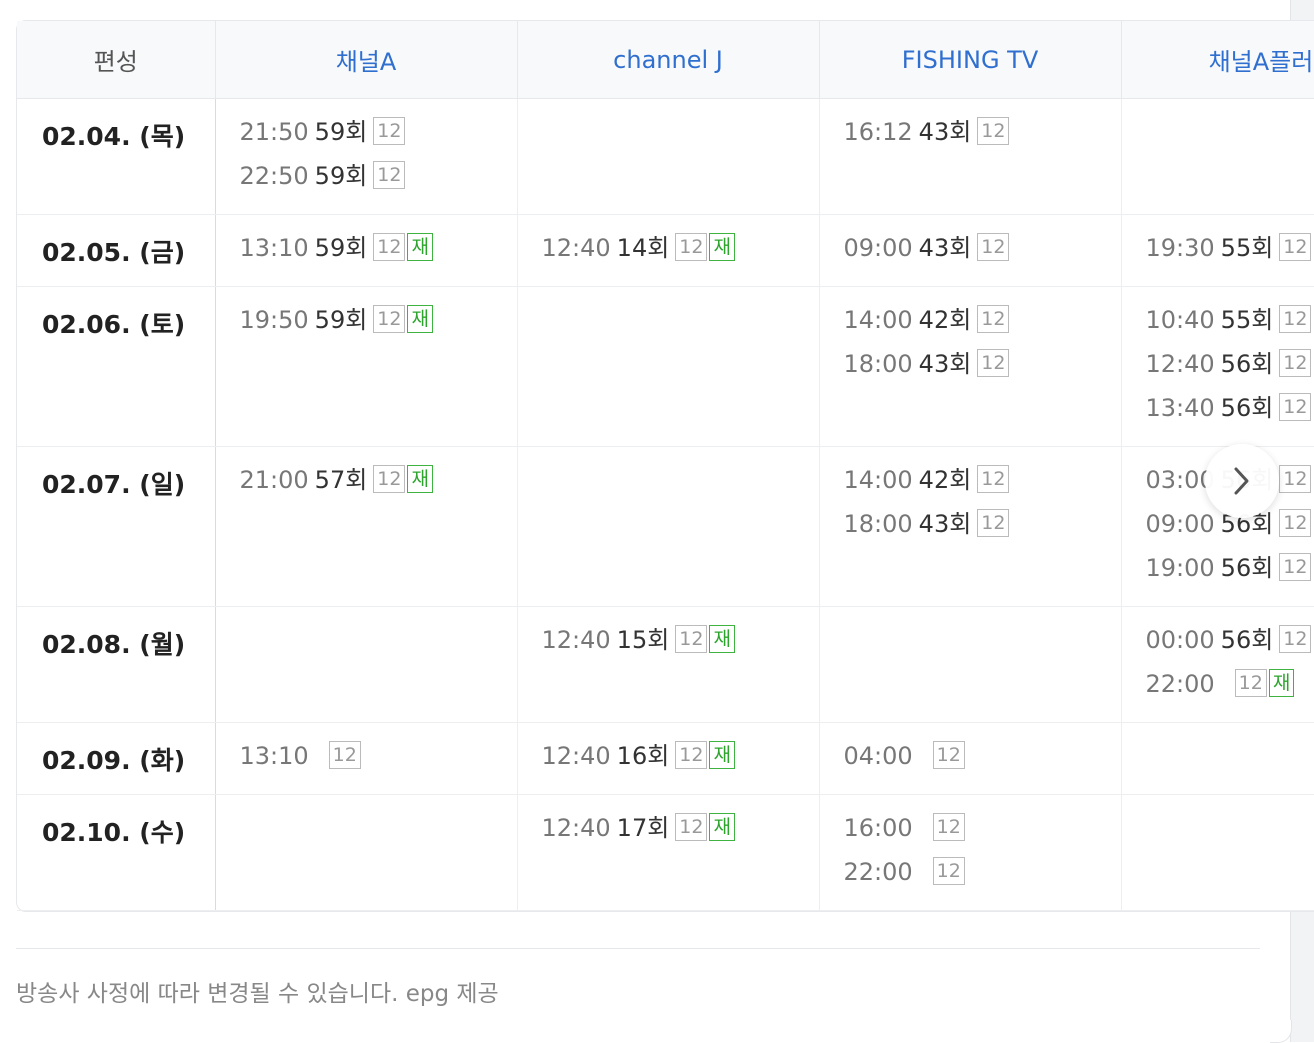 This screenshot has height=1043, width=1314. I want to click on schedule-cell: 12:4014회12재, so click(668, 251).